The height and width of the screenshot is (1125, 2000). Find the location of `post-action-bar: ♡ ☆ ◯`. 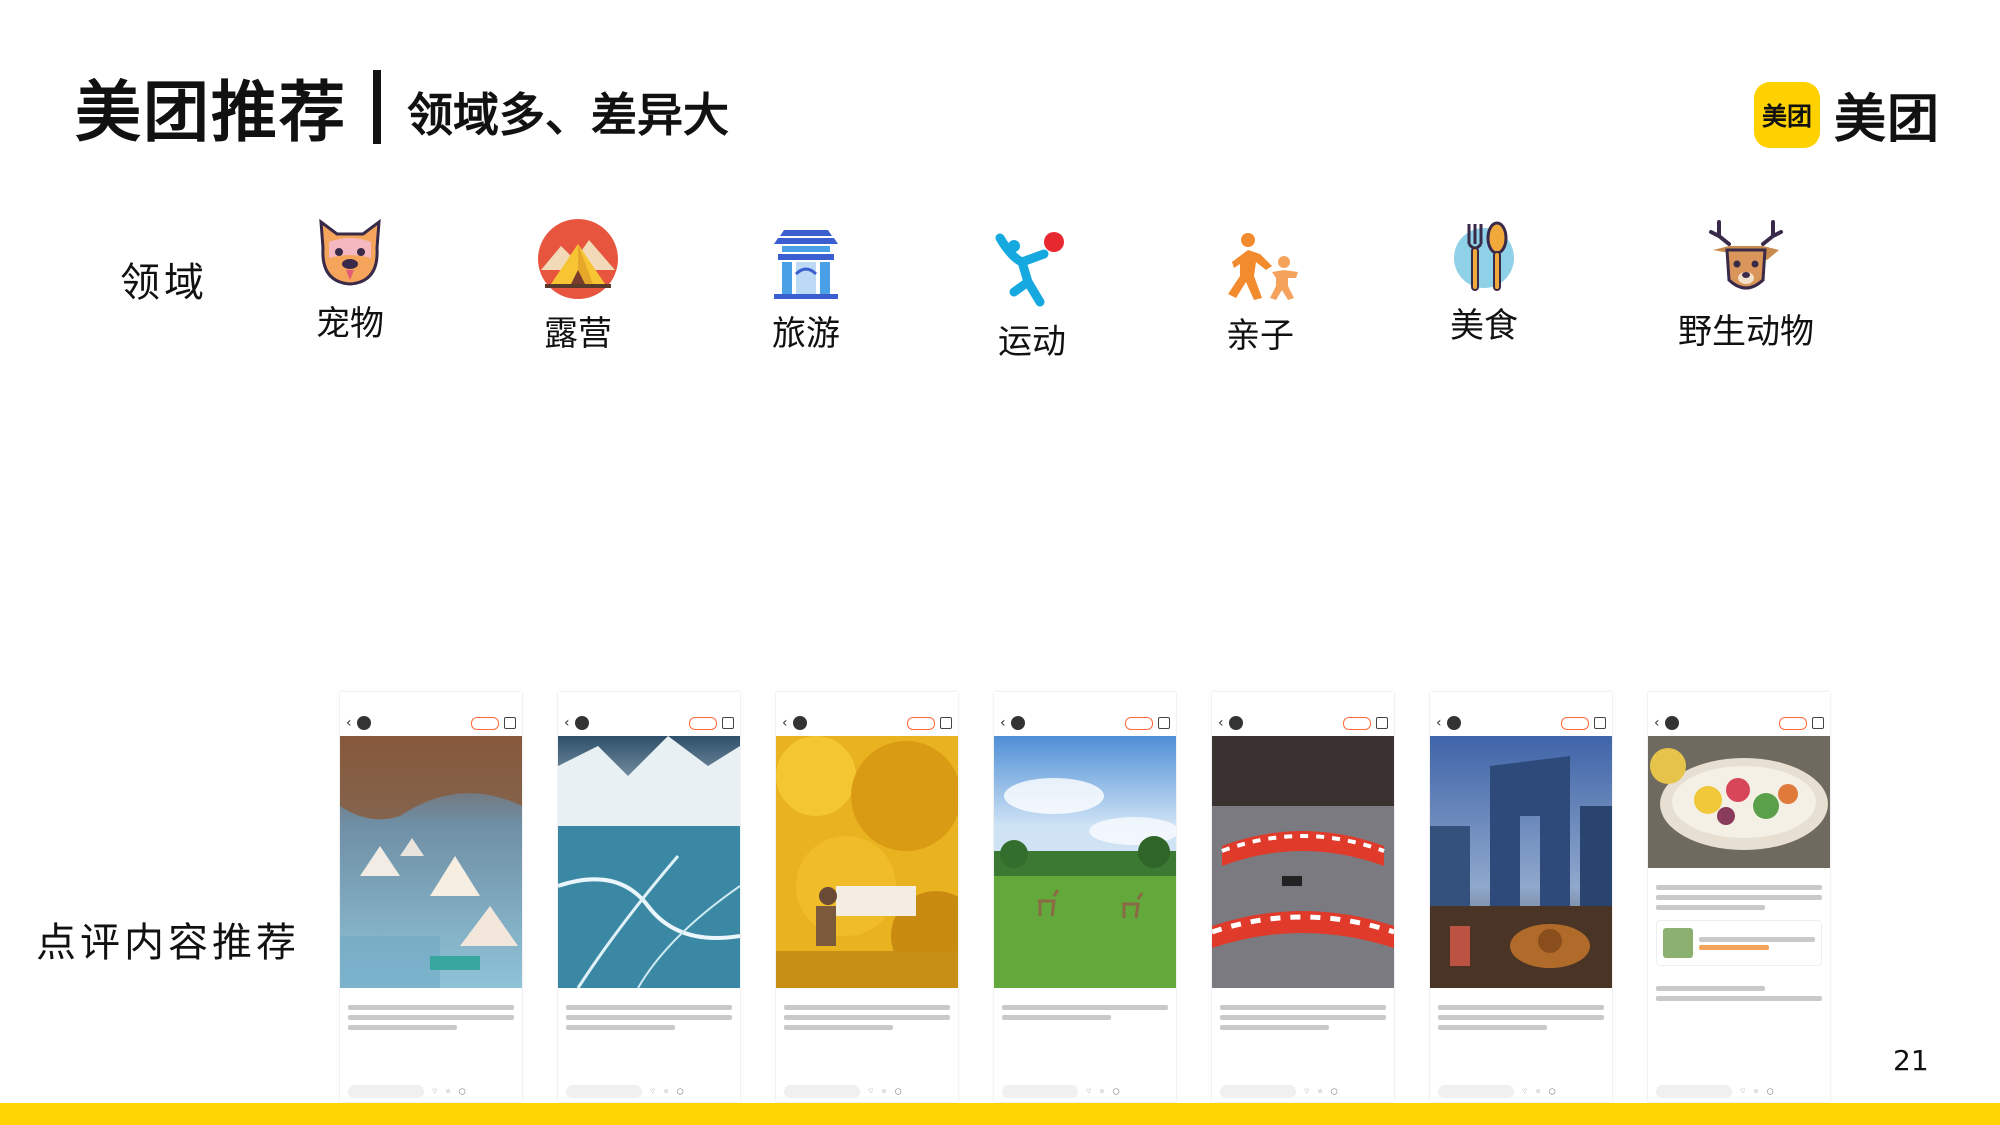

post-action-bar: ♡ ☆ ◯ is located at coordinates (867, 1091).